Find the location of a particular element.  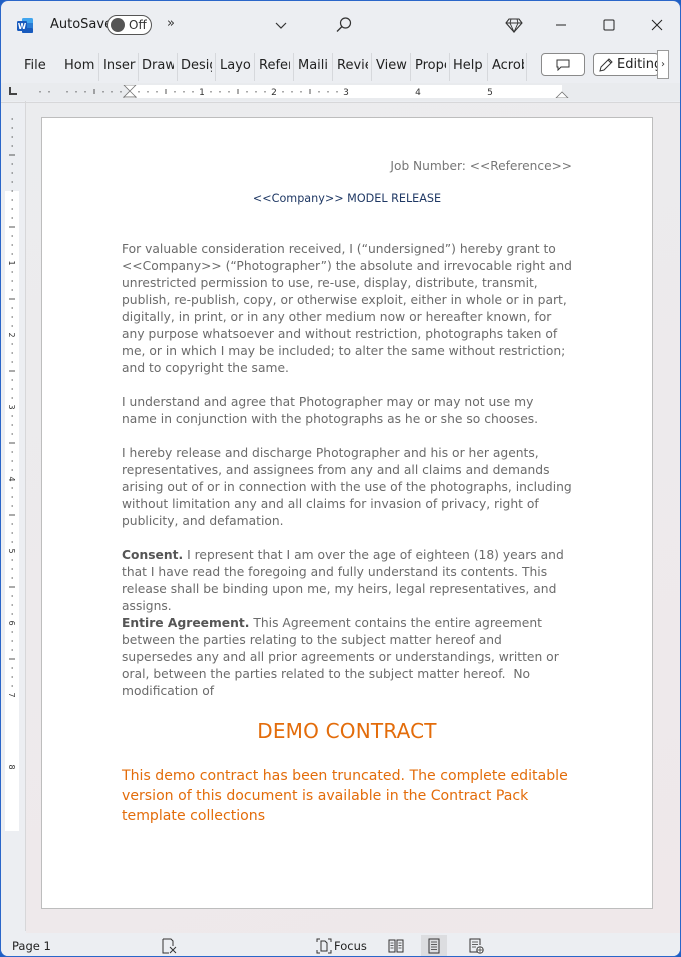

horizontal-ruler: 1 2 3 4 5 is located at coordinates (345, 91).